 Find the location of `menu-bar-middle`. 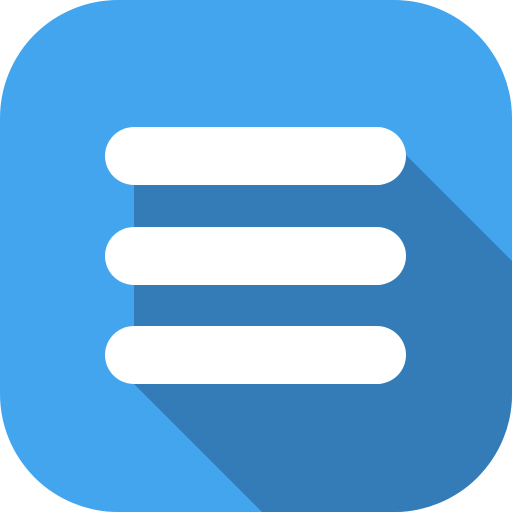

menu-bar-middle is located at coordinates (255, 256).